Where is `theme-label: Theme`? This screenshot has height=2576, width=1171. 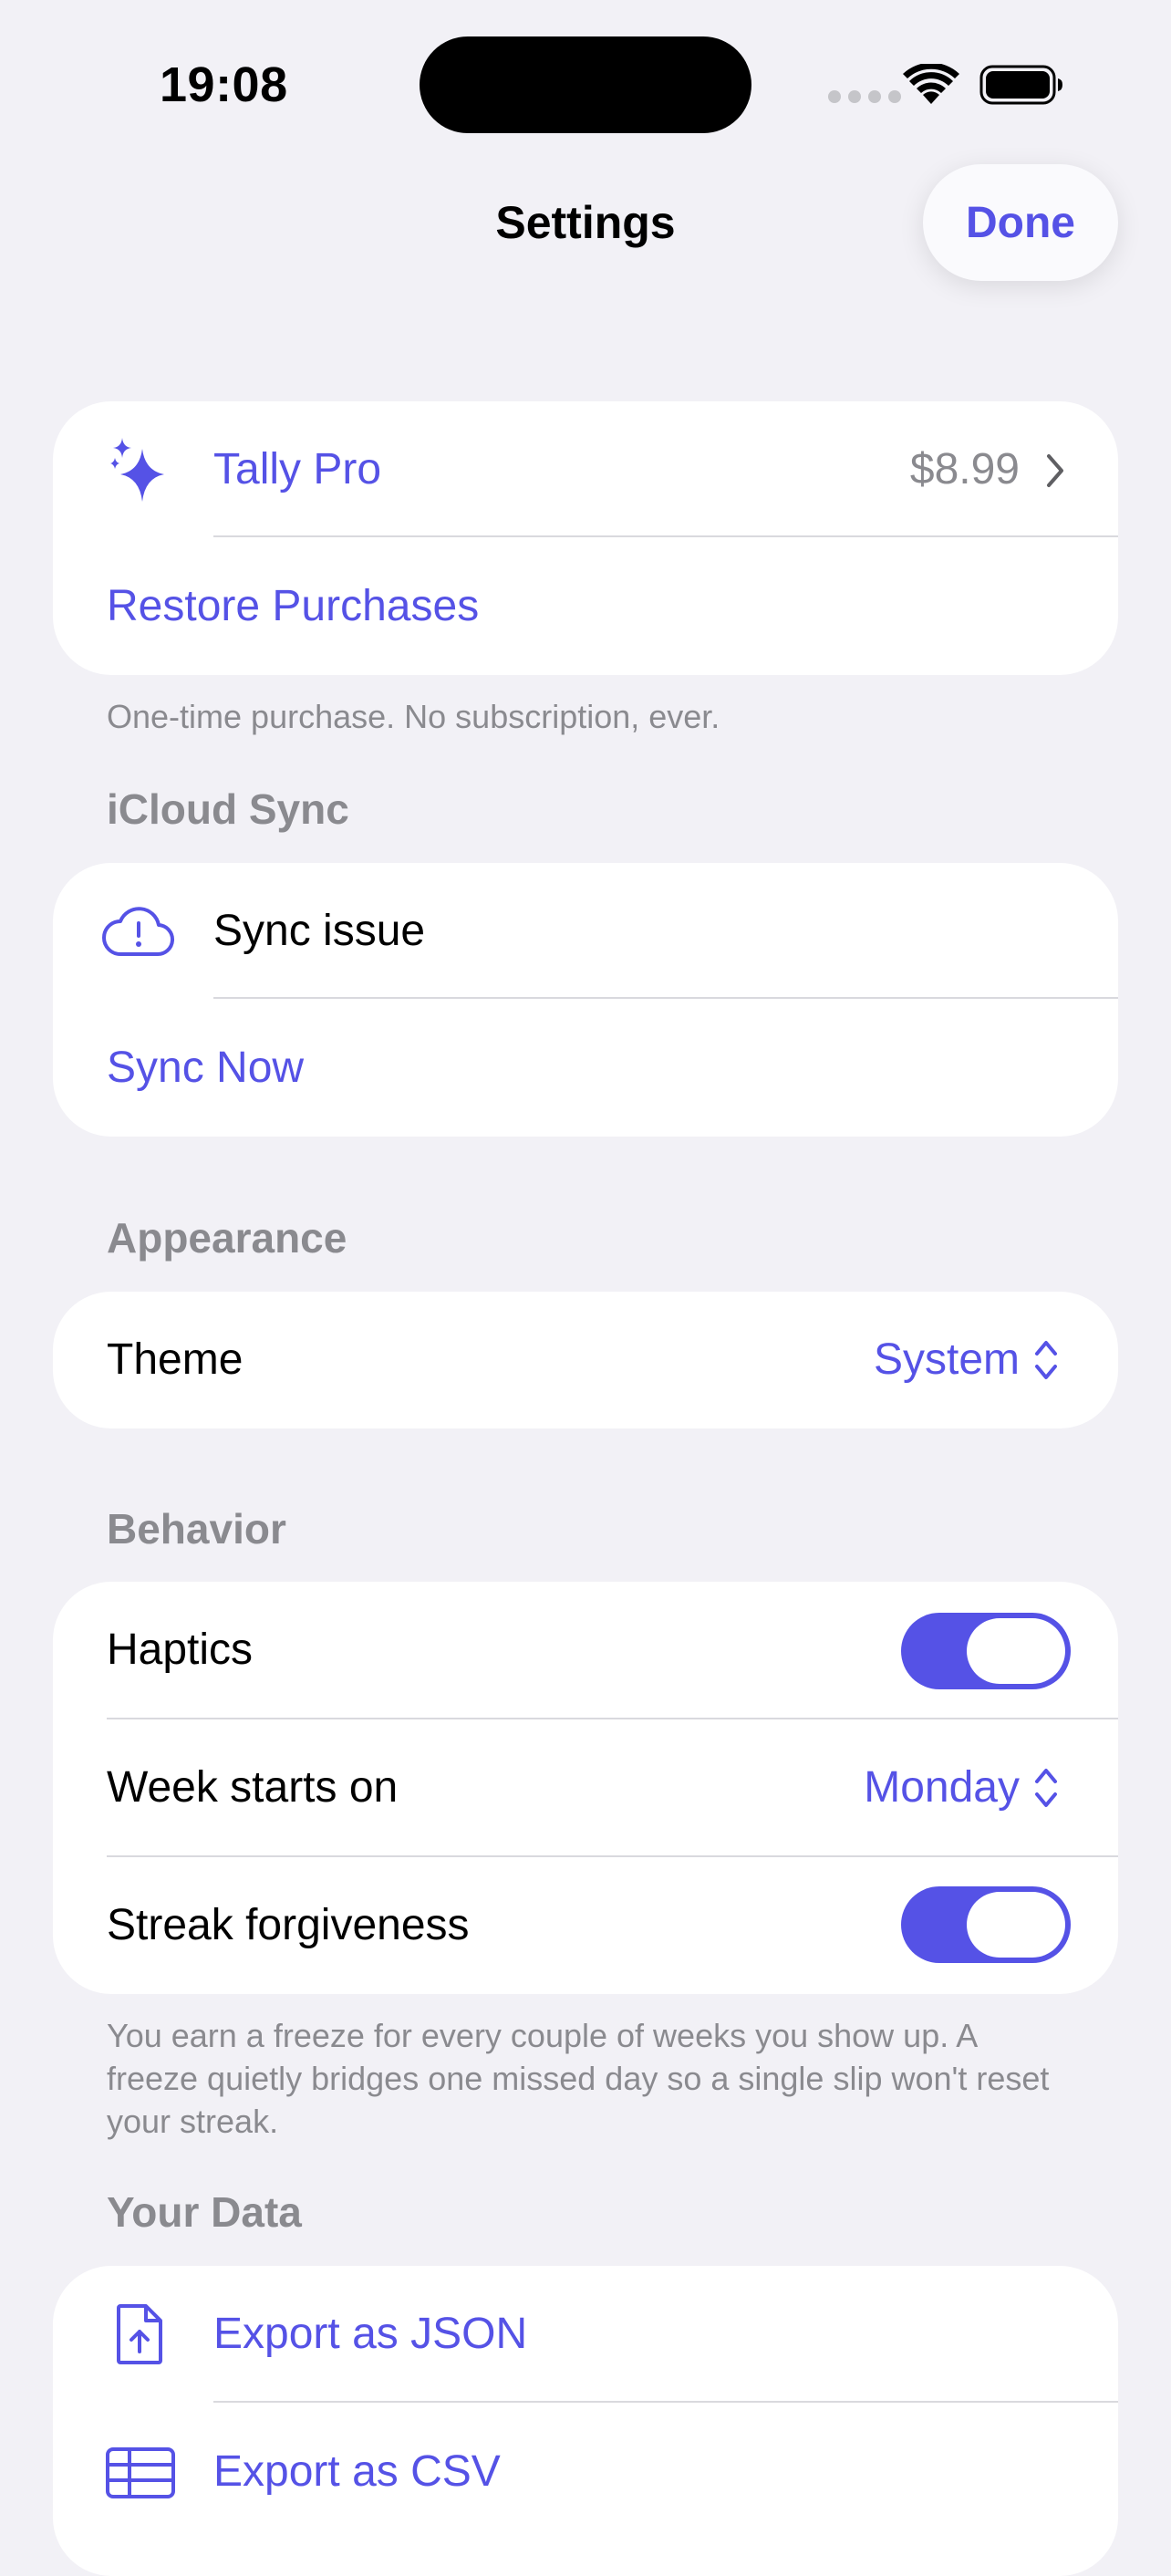
theme-label: Theme is located at coordinates (175, 1359).